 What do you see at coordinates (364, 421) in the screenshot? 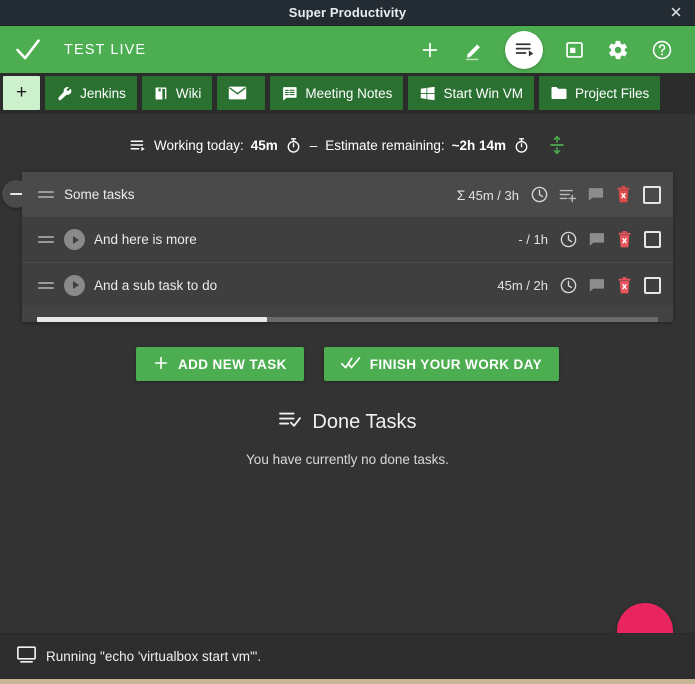
I see `done-tasks-heading: Done Tasks` at bounding box center [364, 421].